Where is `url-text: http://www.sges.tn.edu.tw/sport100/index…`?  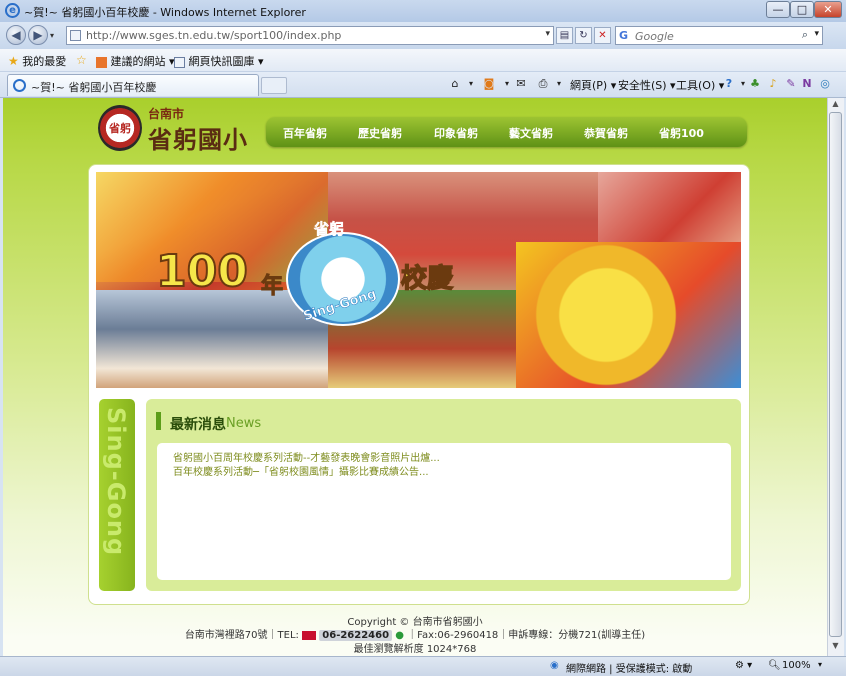 url-text: http://www.sges.tn.edu.tw/sport100/index… is located at coordinates (214, 35).